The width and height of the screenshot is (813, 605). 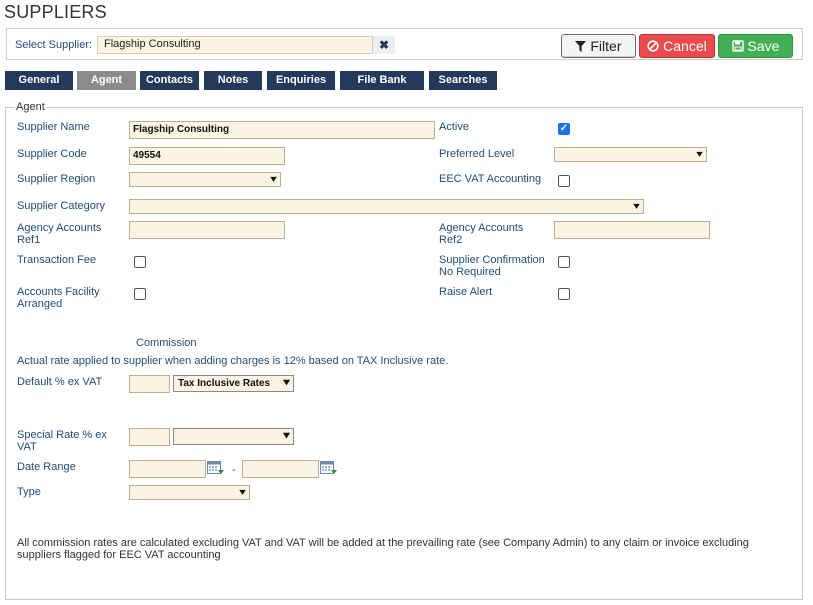 What do you see at coordinates (29, 492) in the screenshot?
I see `type-label: Type` at bounding box center [29, 492].